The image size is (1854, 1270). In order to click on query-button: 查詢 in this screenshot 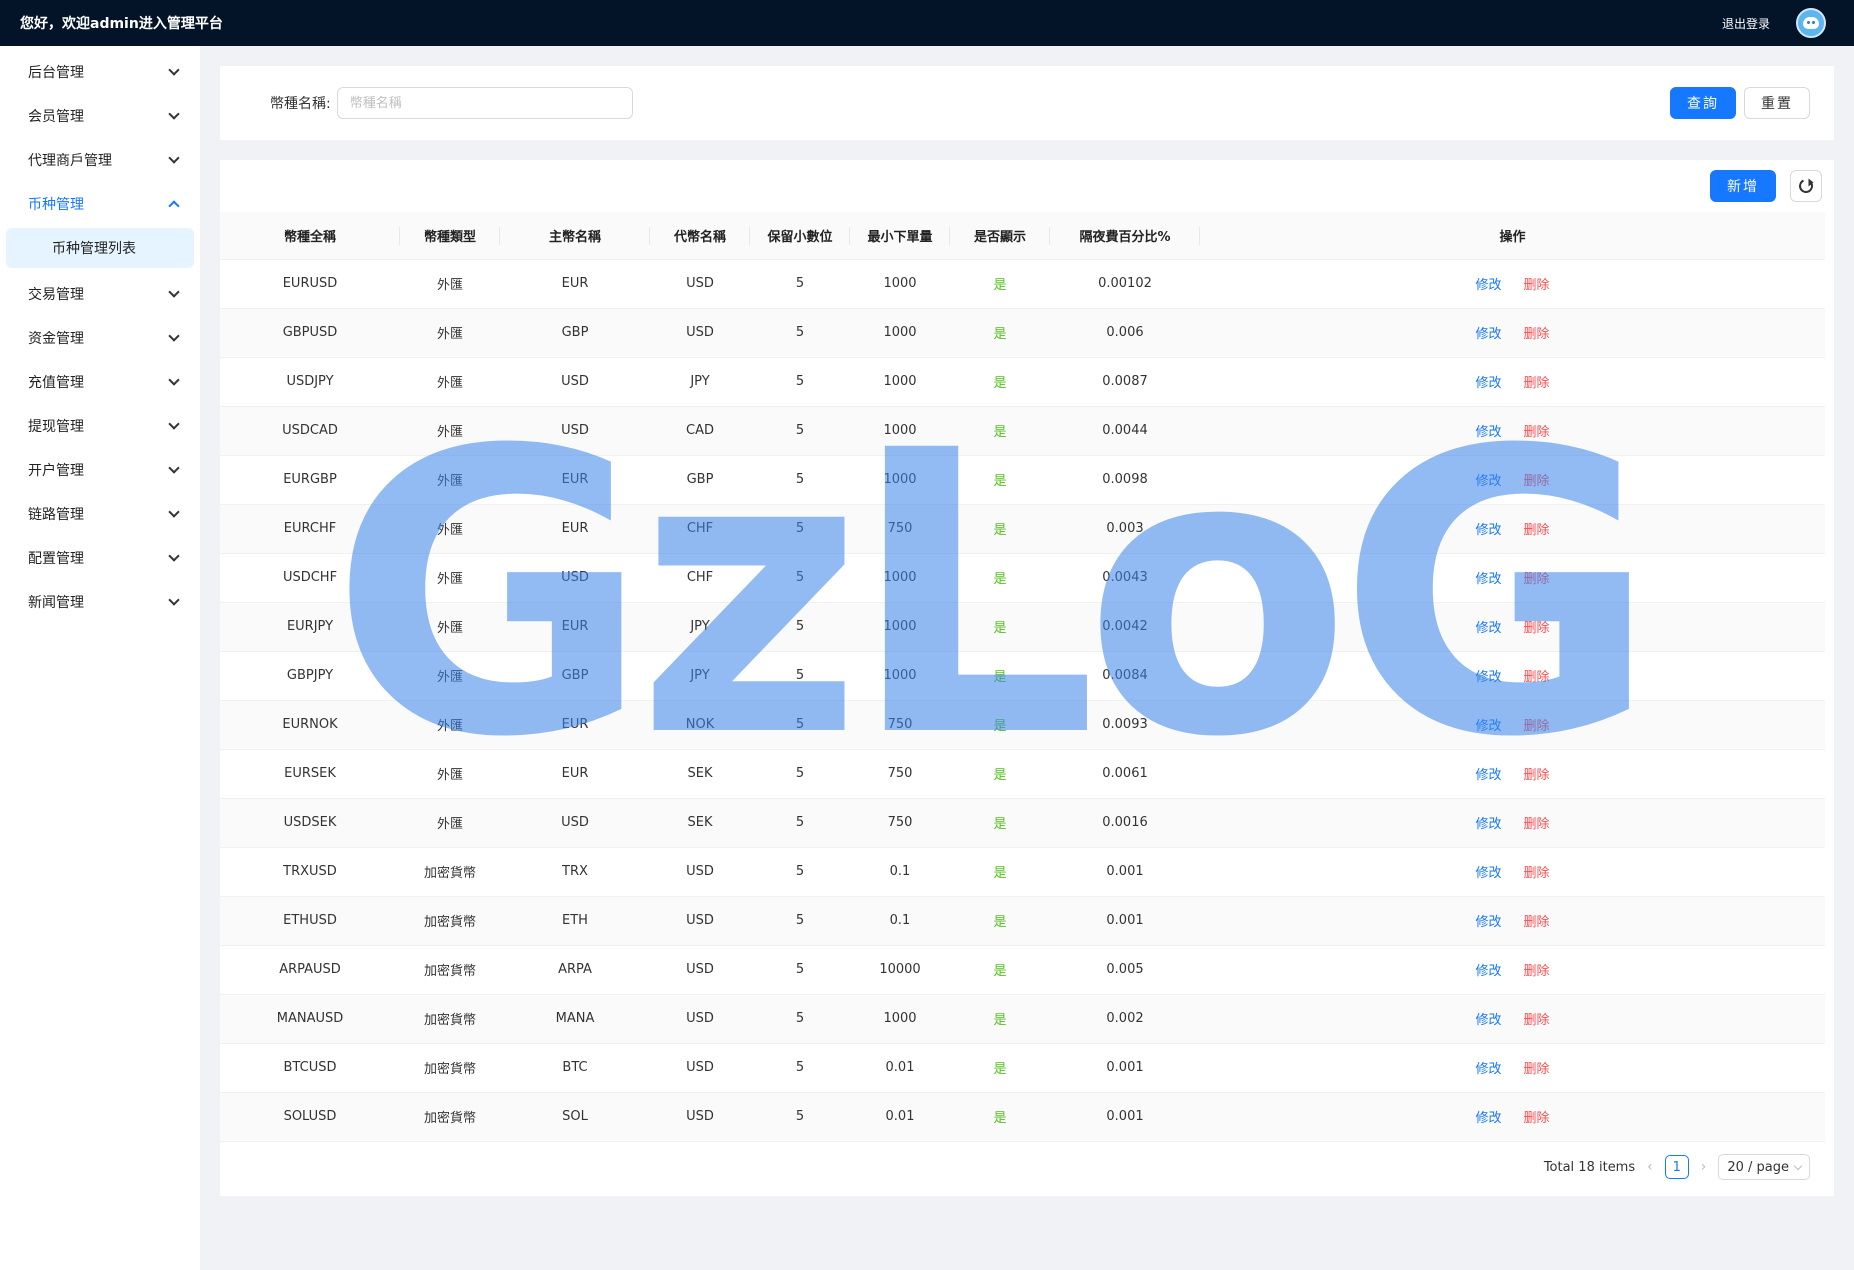, I will do `click(1703, 103)`.